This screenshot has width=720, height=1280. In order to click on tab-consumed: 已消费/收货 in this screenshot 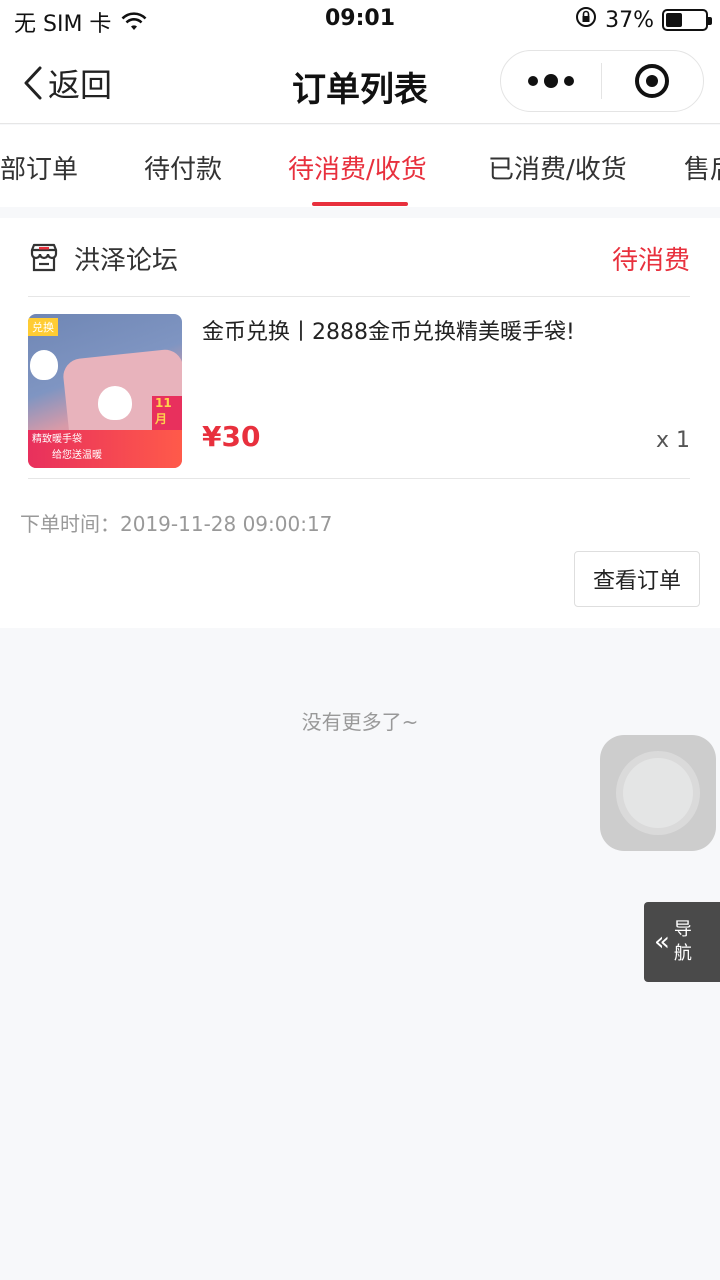, I will do `click(557, 167)`.